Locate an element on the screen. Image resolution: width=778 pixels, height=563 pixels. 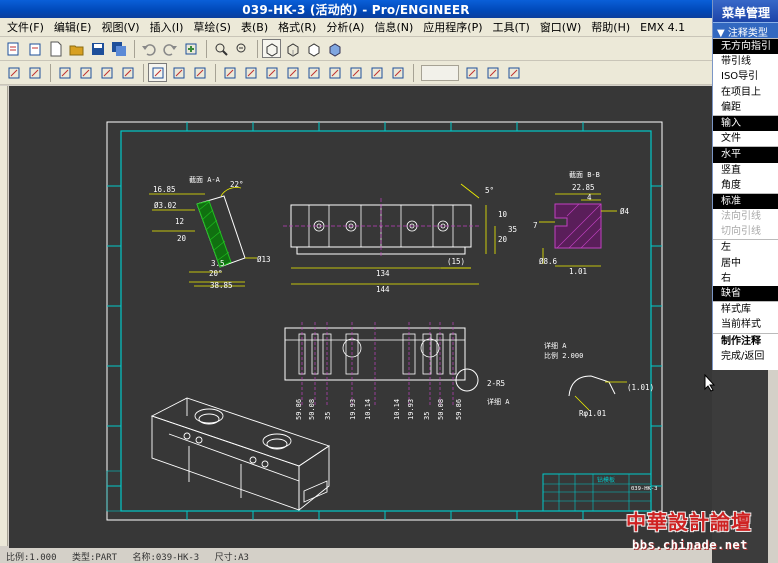
arrange-button is located at coordinates (106, 72).